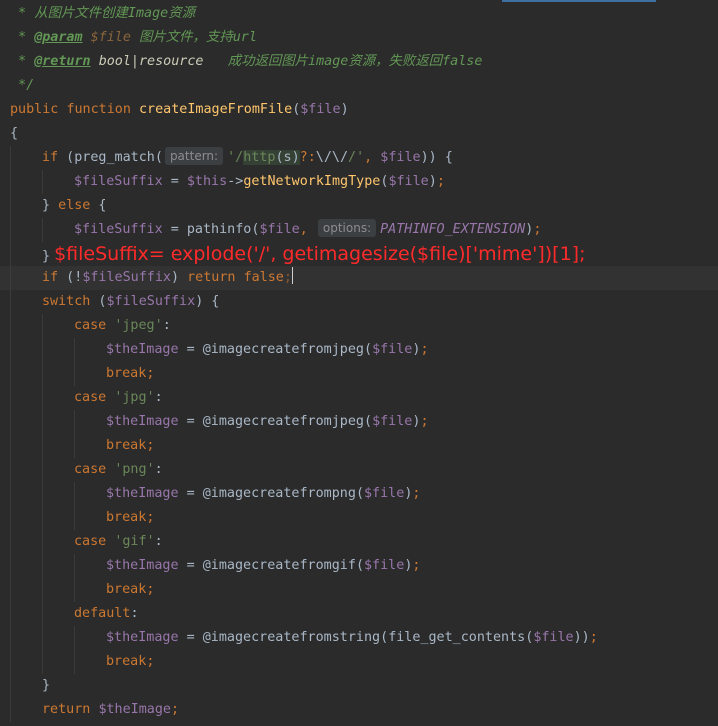 The height and width of the screenshot is (726, 718). I want to click on function-name: createImageFromFile, so click(215, 109).